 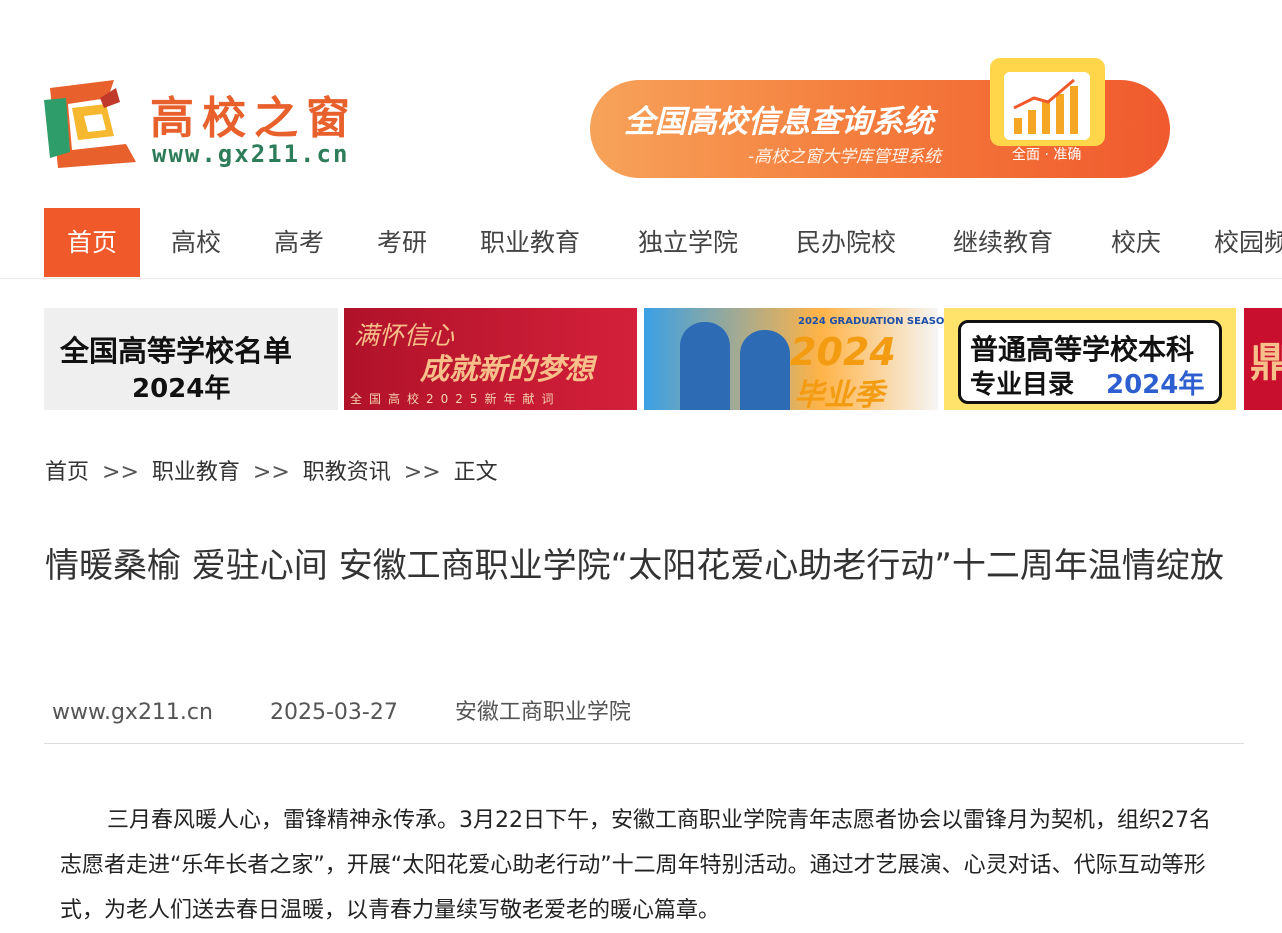 What do you see at coordinates (1047, 155) in the screenshot?
I see `banner-tagline: 全面 · 准确` at bounding box center [1047, 155].